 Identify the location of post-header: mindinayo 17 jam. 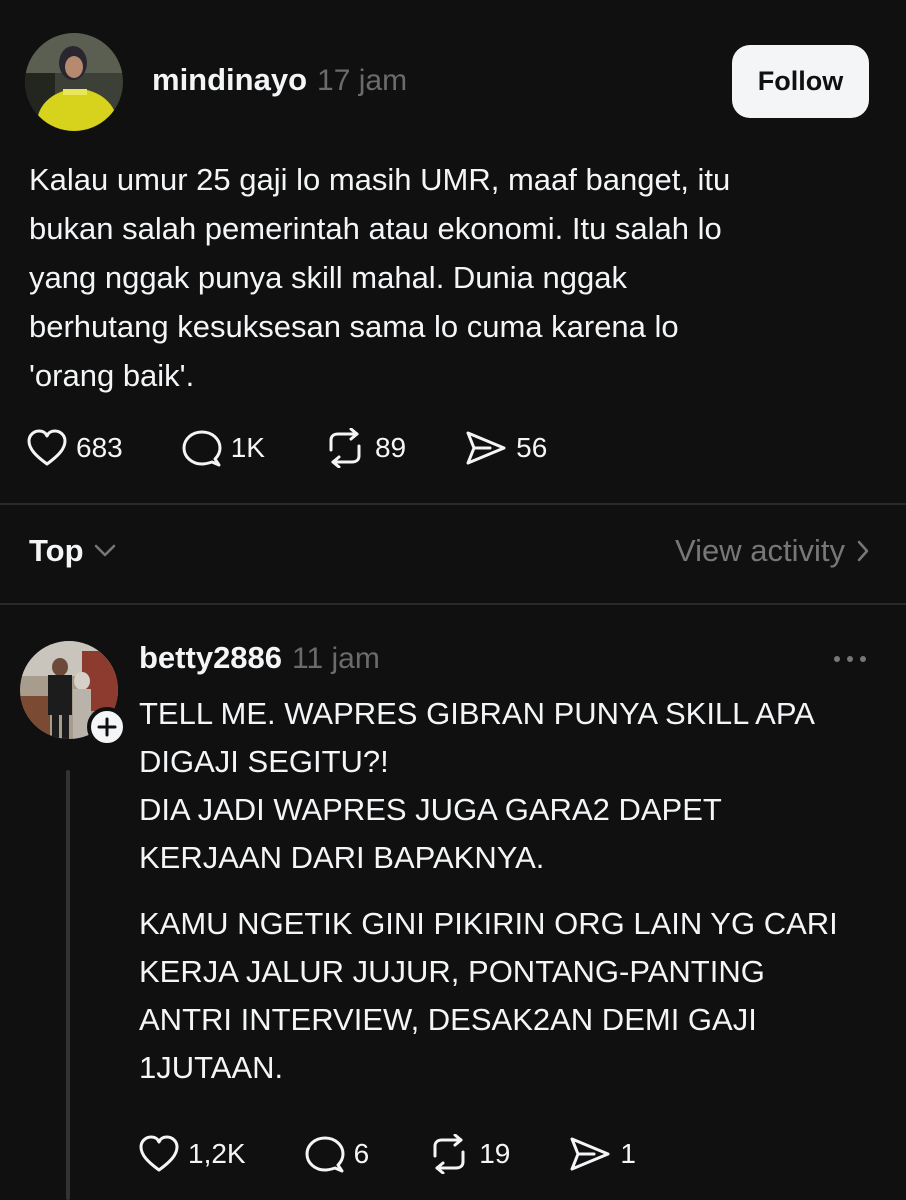
(279, 82).